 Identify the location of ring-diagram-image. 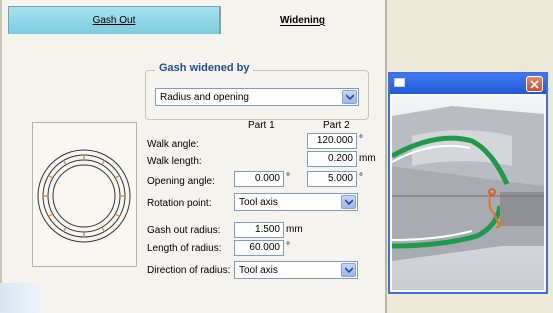
(84, 196).